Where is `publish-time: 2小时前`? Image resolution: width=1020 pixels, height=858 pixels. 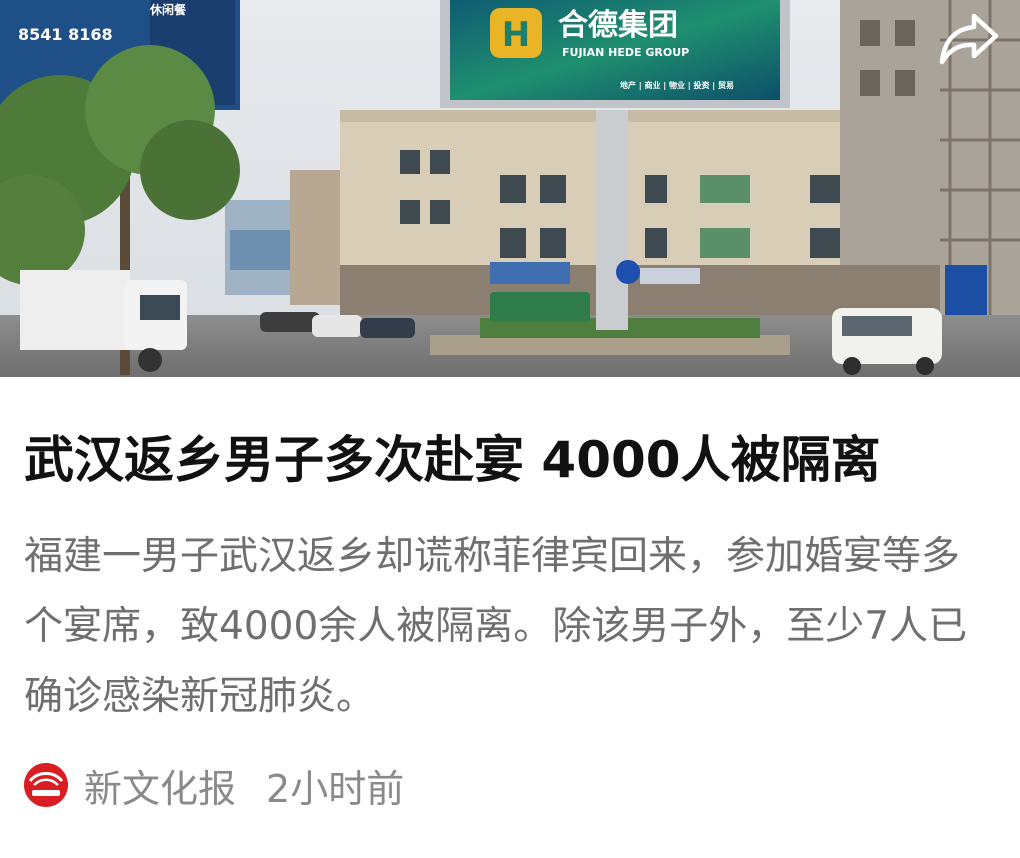 publish-time: 2小时前 is located at coordinates (335, 788).